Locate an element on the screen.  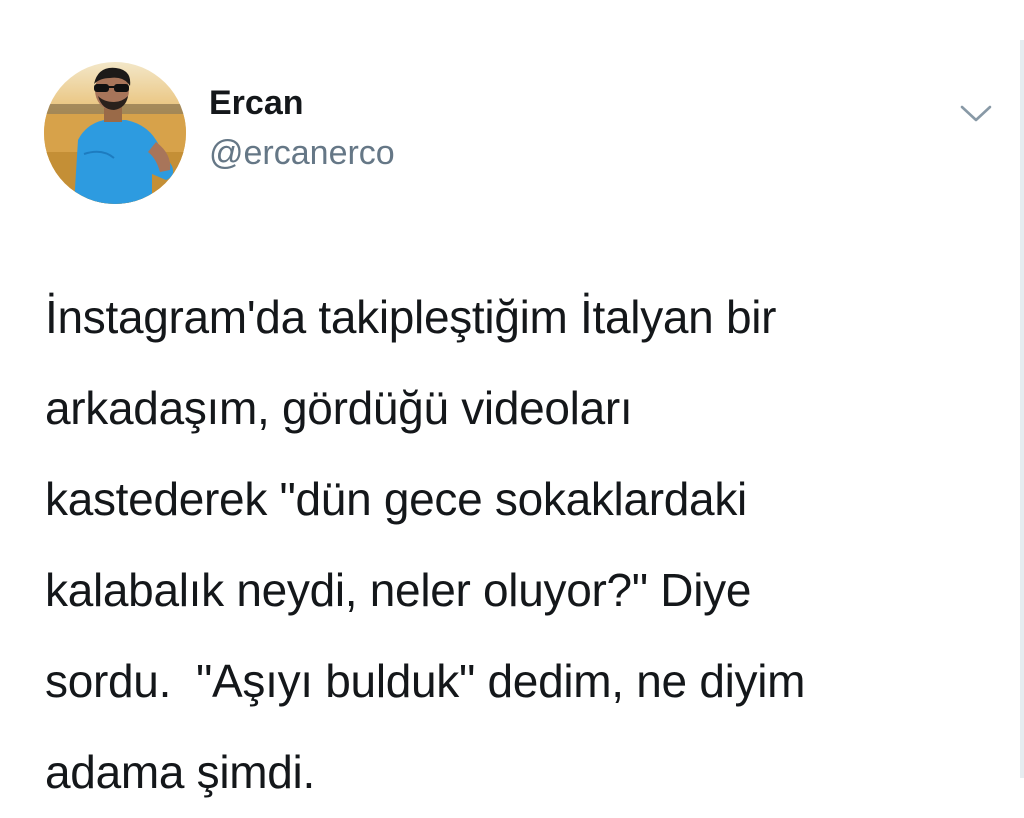
edge-divider is located at coordinates (1022, 409).